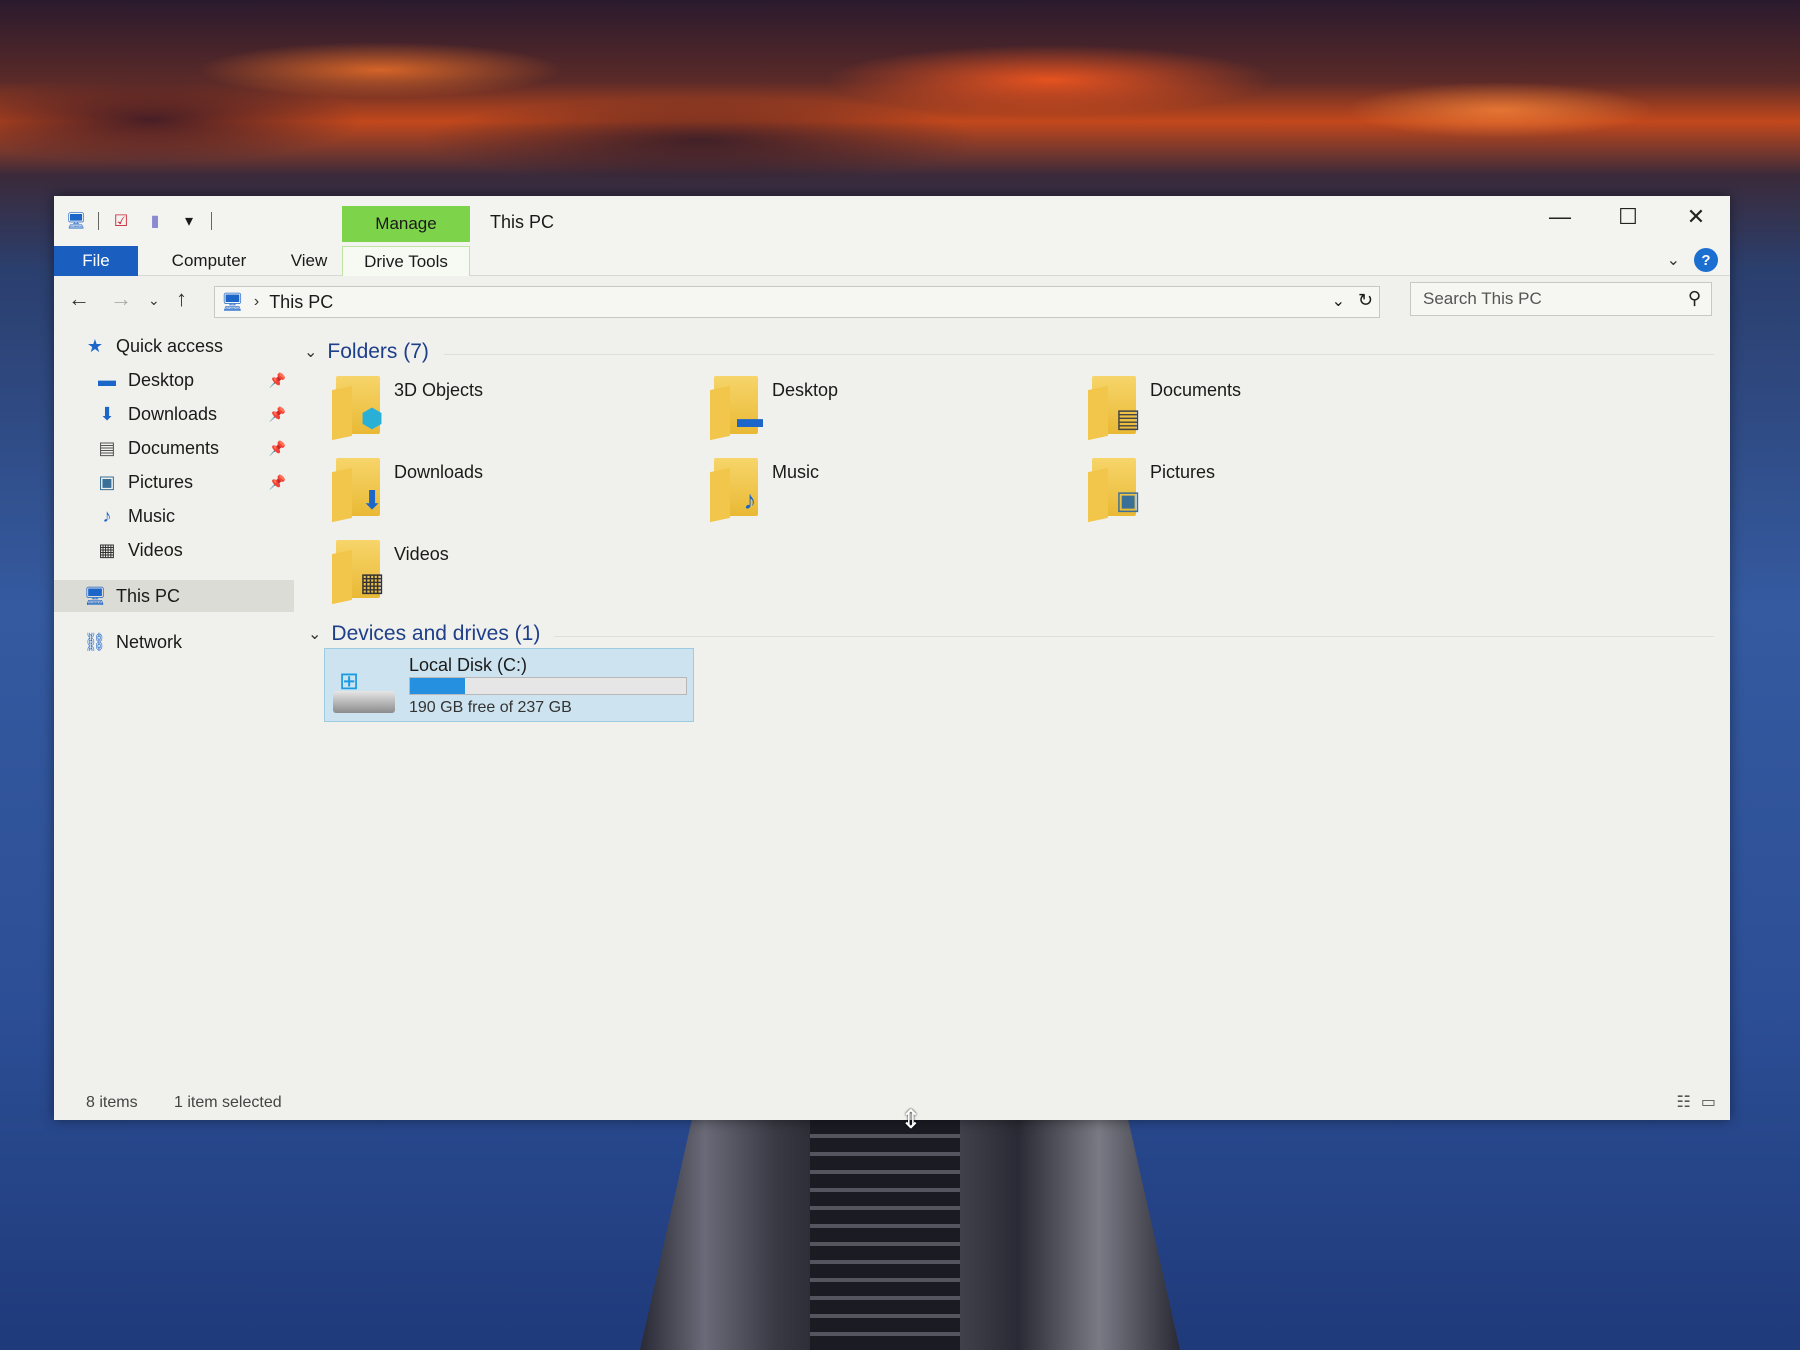 The height and width of the screenshot is (1350, 1800). I want to click on title-bar: 🖥 ☑ ▮ ▾ Manage This PC — ☐ ✕, so click(892, 221).